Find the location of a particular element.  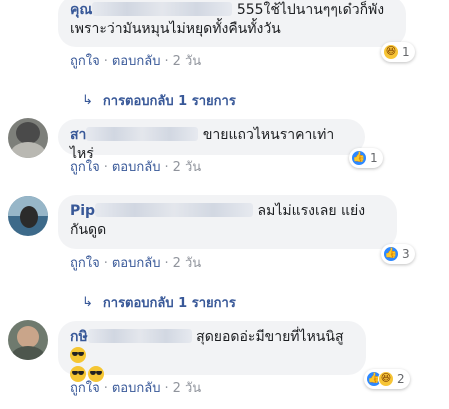

comment-text: ลมไม่แรงเลย แย่ง is located at coordinates (311, 211).